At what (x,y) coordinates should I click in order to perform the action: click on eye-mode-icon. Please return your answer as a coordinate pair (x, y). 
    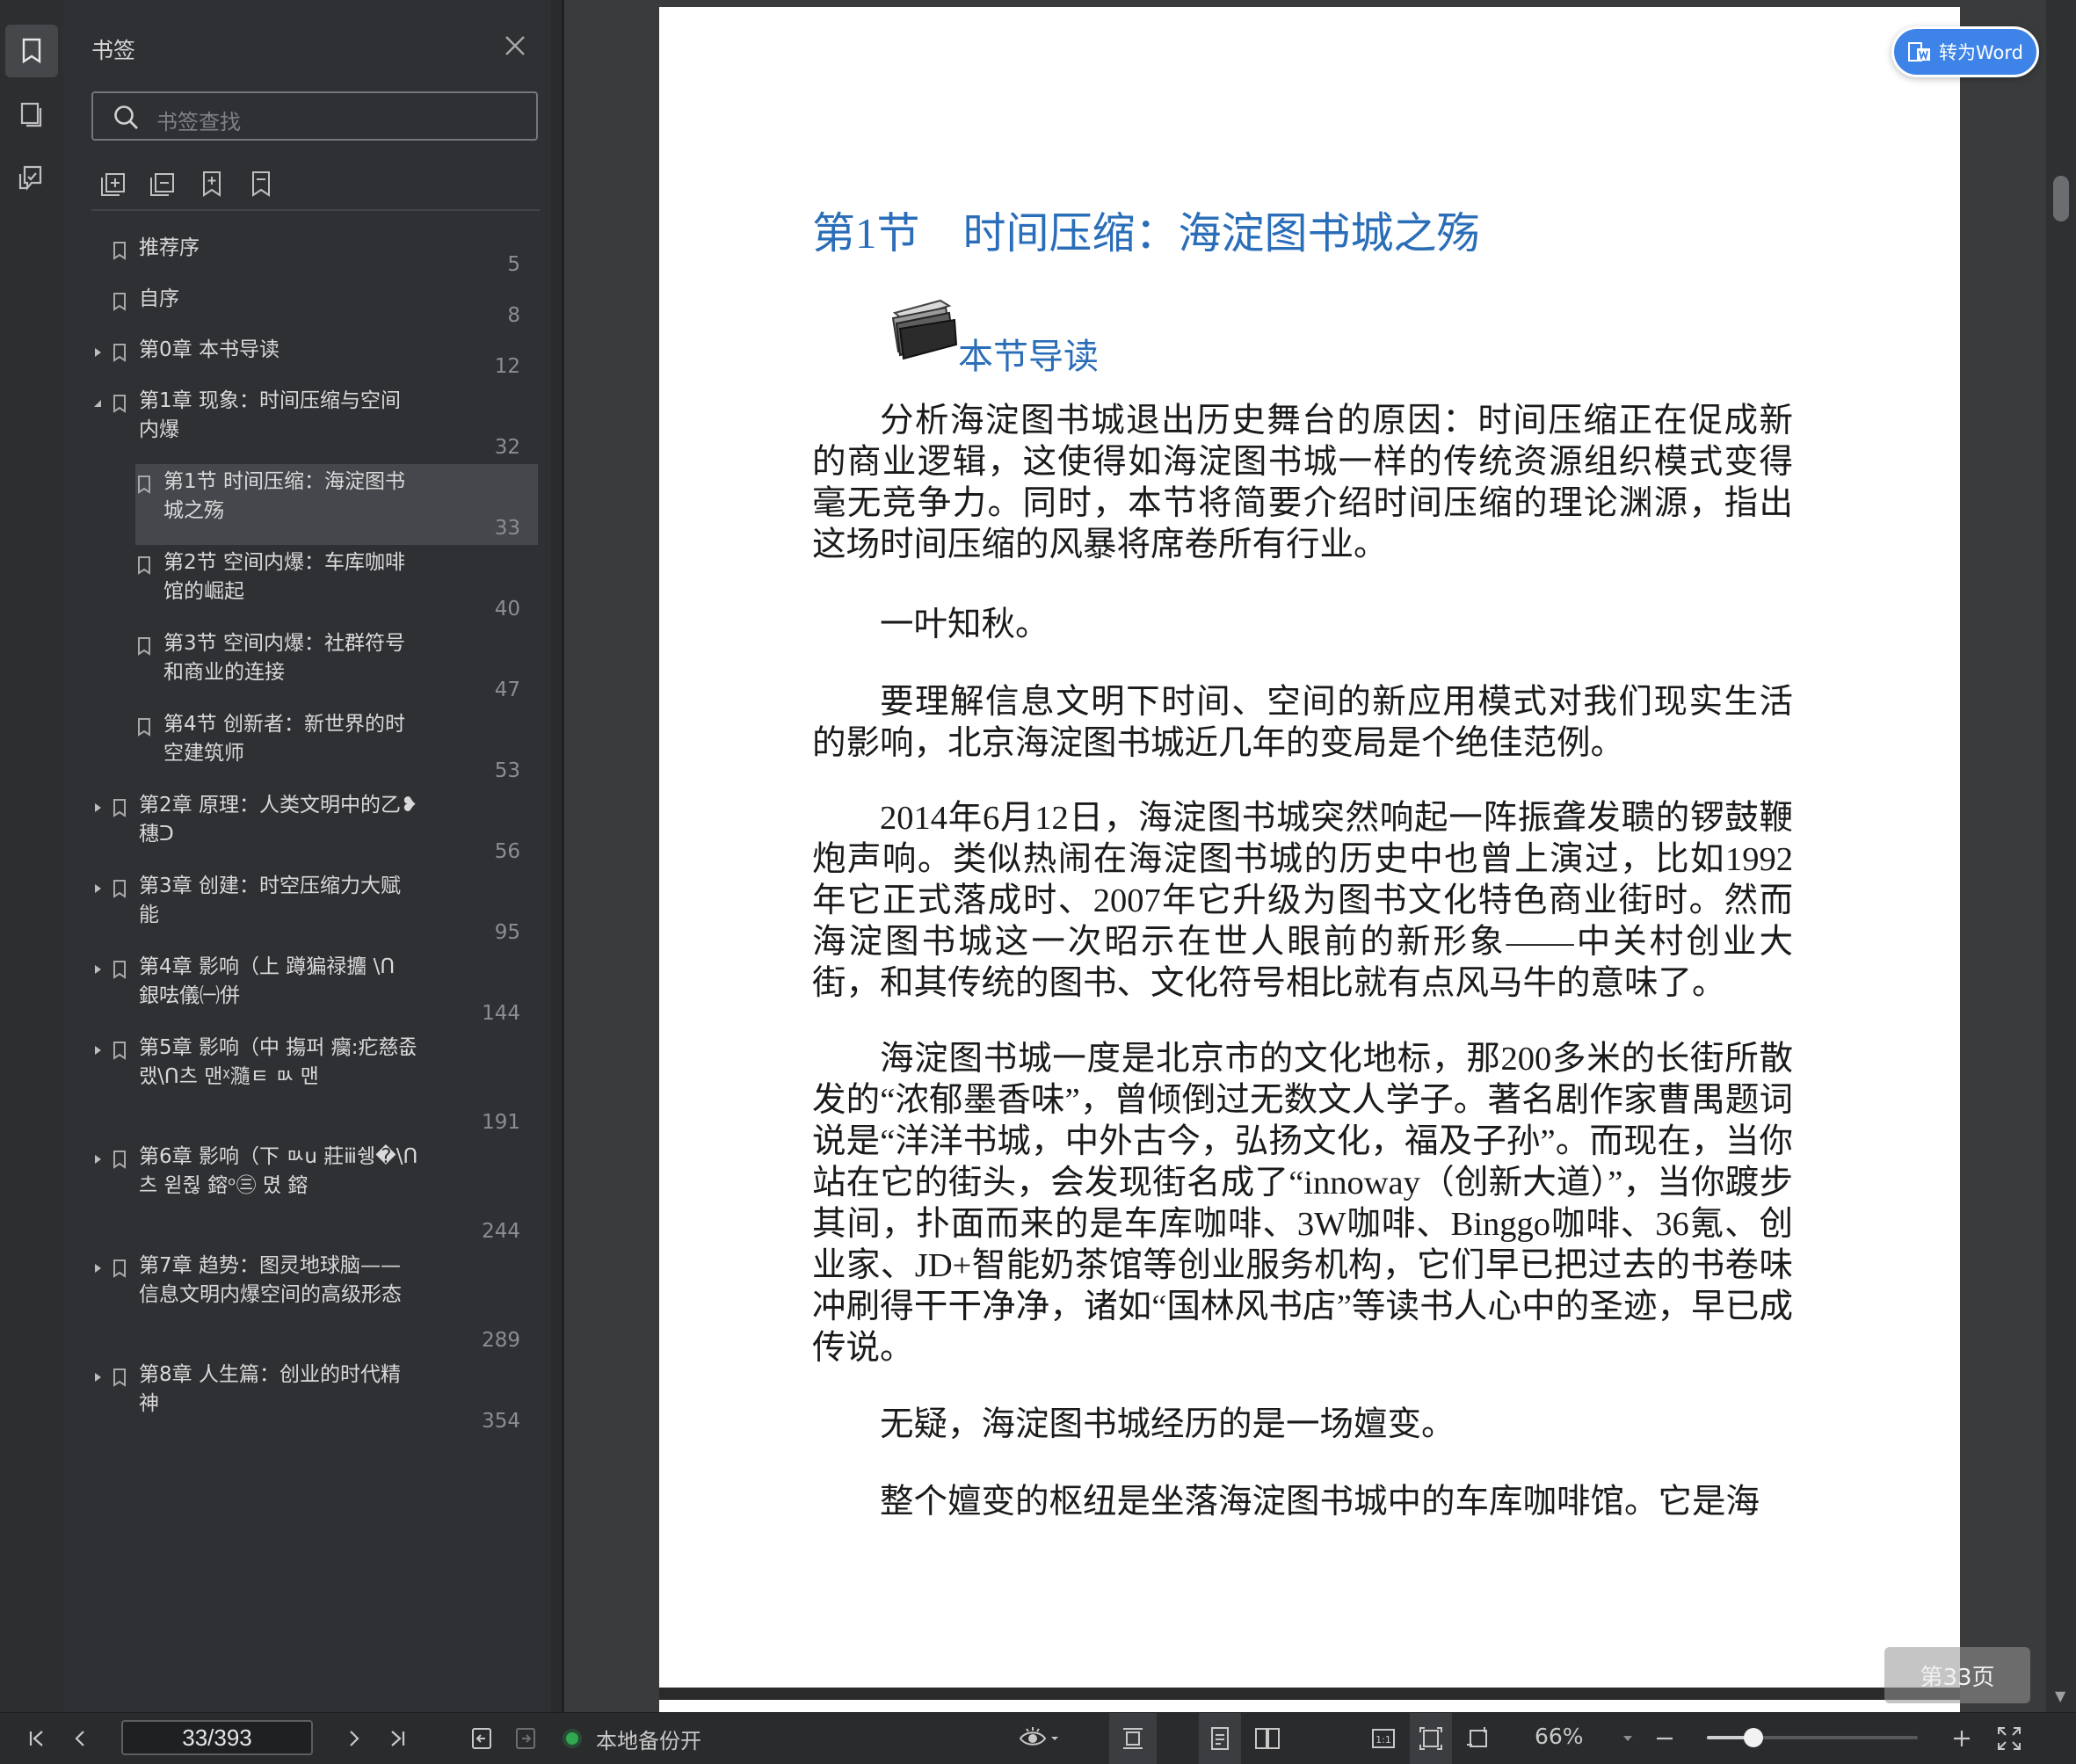
    Looking at the image, I should click on (1038, 1736).